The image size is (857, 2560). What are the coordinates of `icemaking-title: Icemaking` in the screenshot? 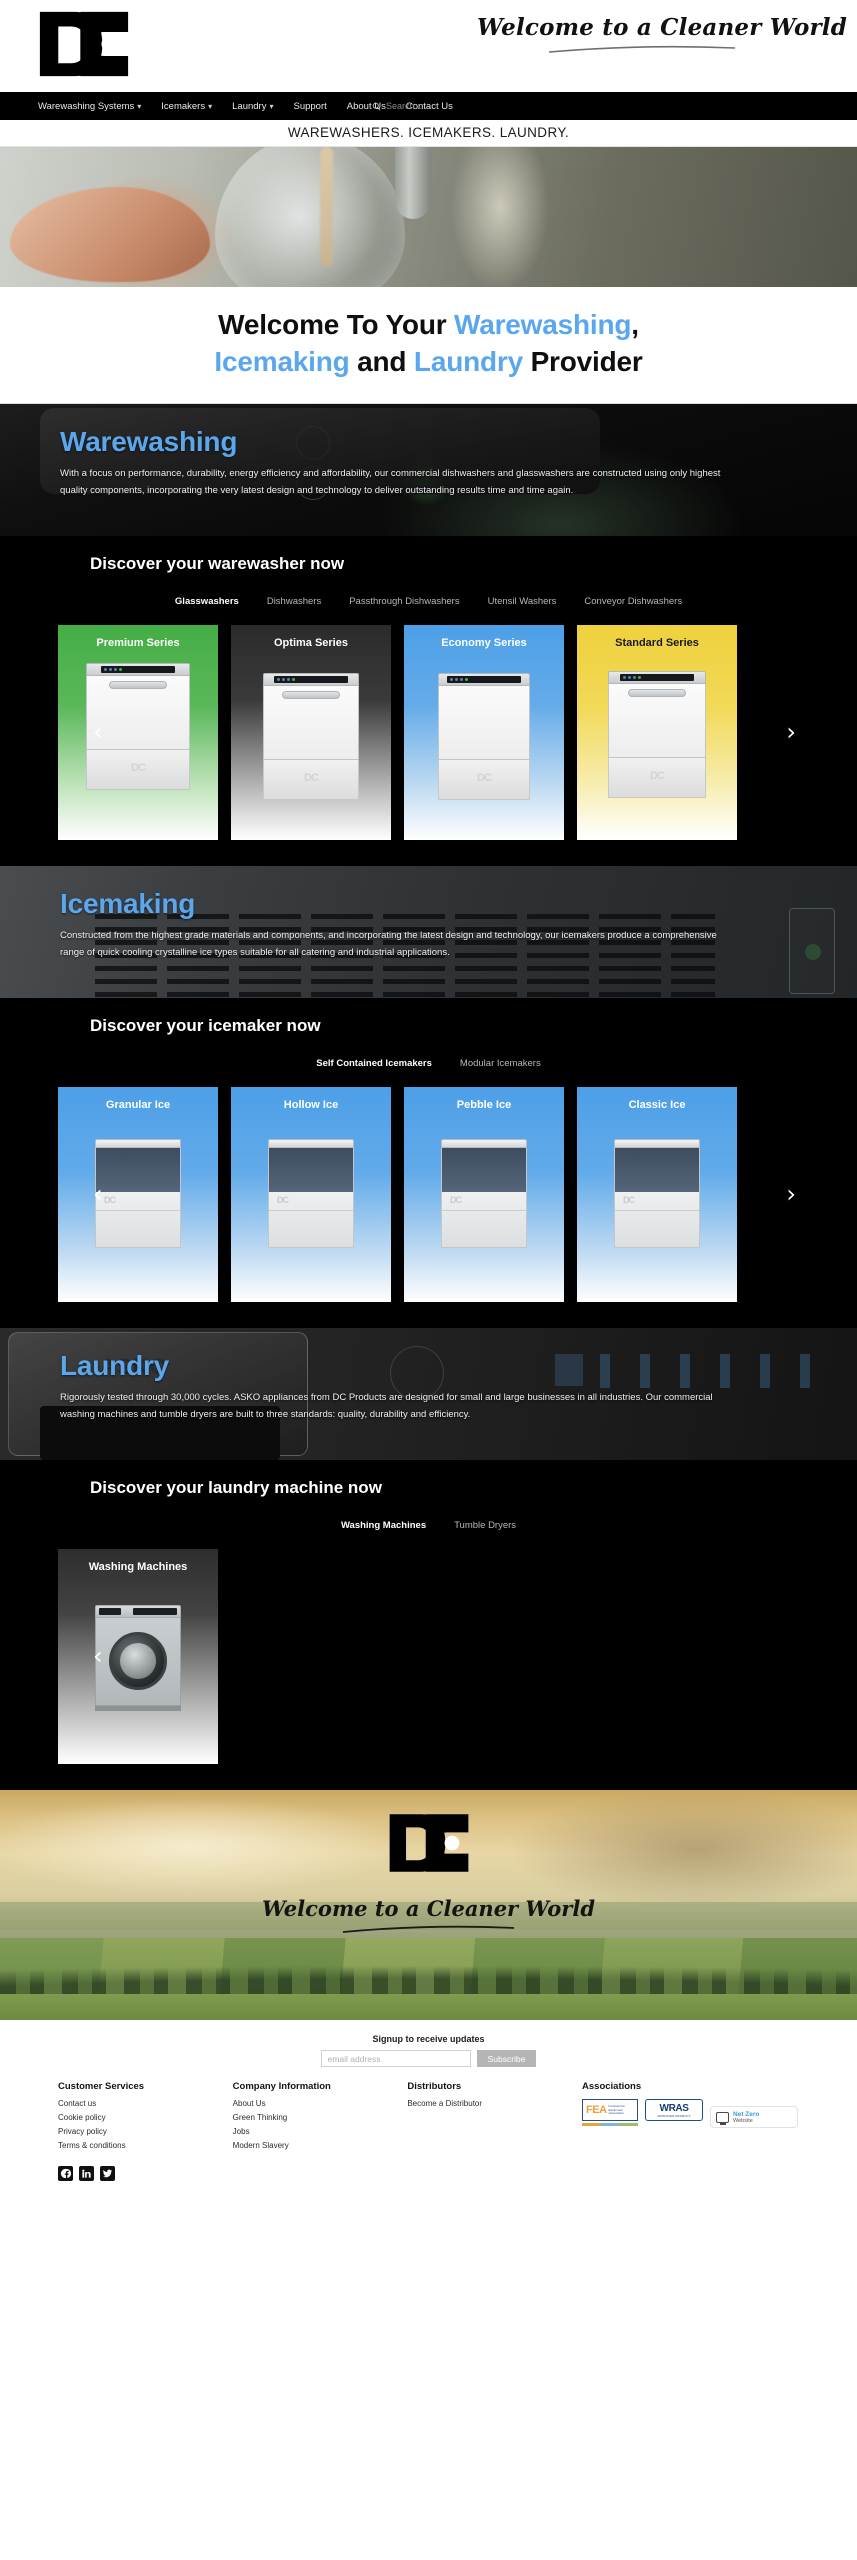 It's located at (128, 903).